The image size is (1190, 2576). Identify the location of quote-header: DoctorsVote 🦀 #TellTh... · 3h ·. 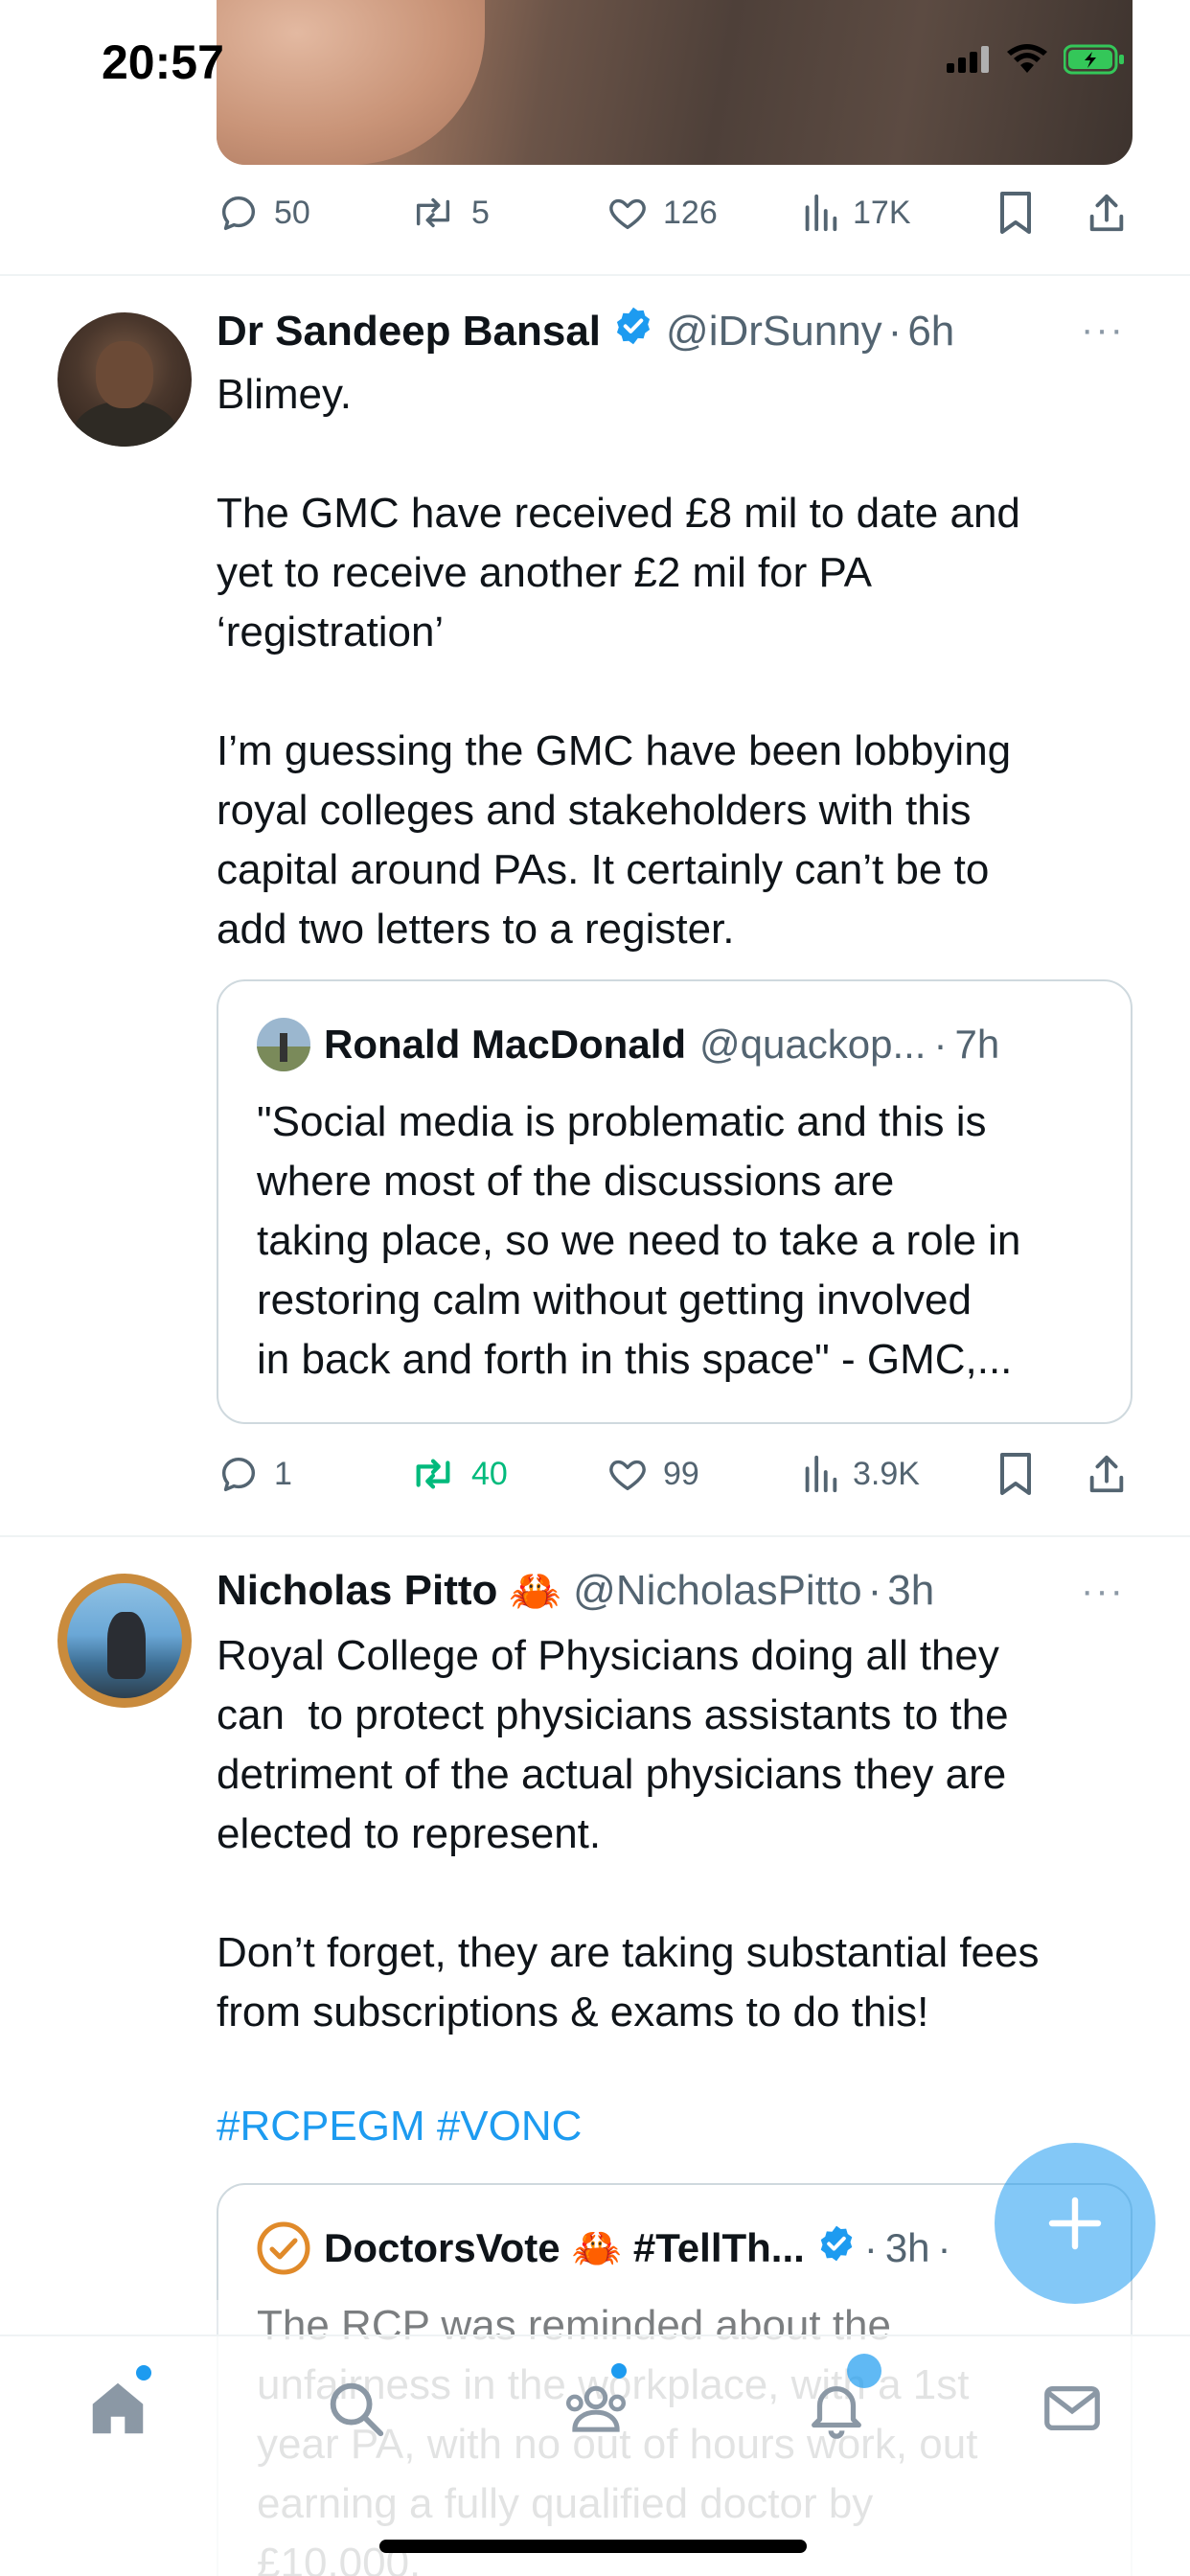
(604, 2248).